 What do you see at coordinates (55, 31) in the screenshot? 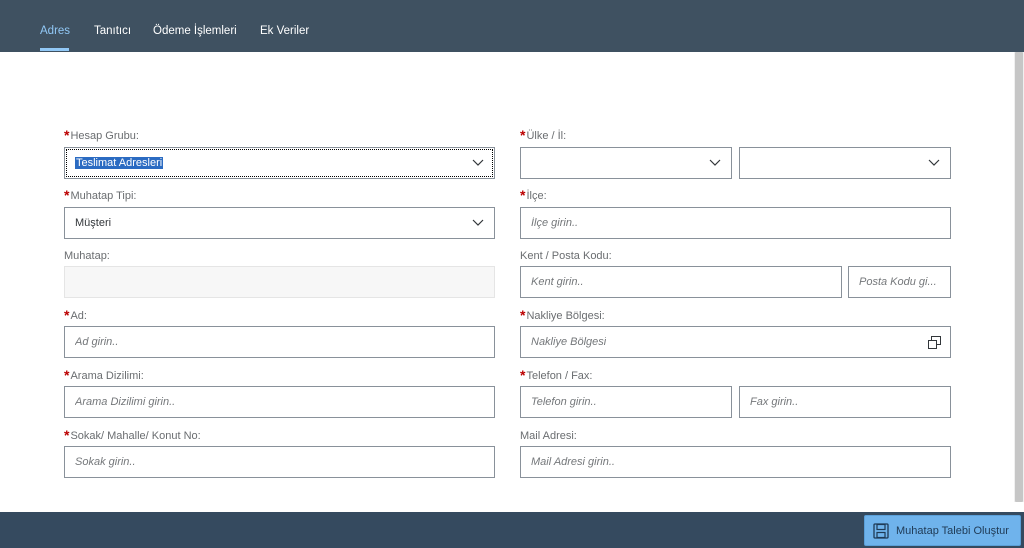
I see `tab-adres: Adres` at bounding box center [55, 31].